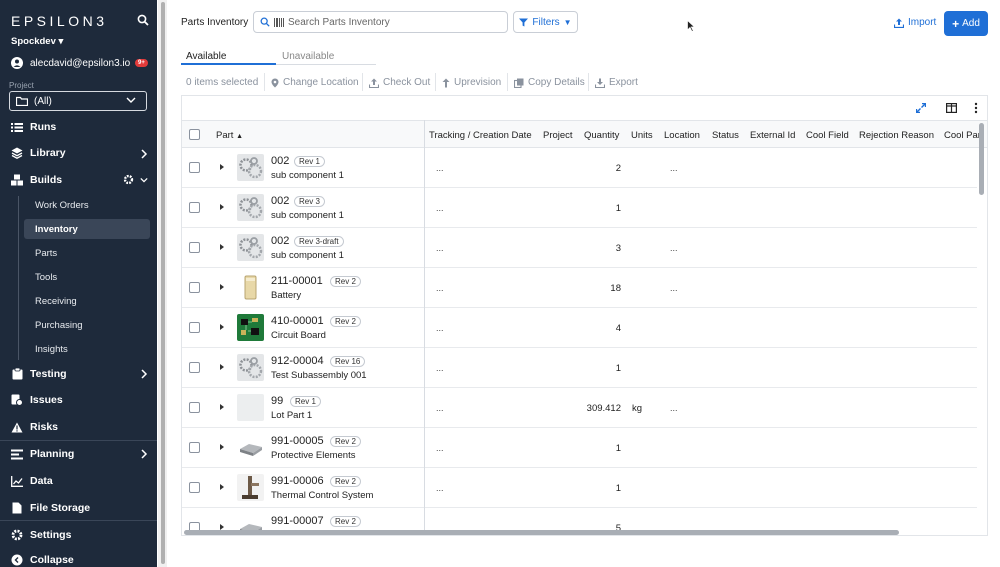 Image resolution: width=1000 pixels, height=567 pixels. Describe the element at coordinates (56, 229) in the screenshot. I see `nav-inventory: Inventory` at that location.